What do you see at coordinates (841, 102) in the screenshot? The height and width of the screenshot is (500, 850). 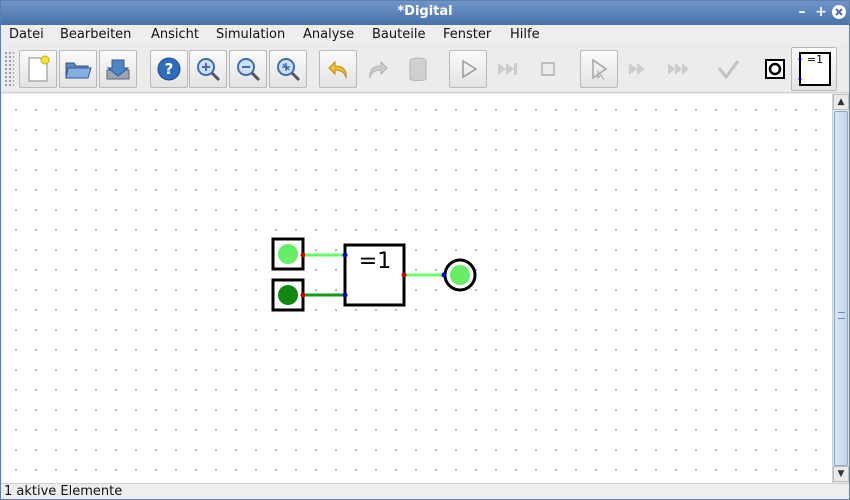 I see `scroll-up-arrow: ▲` at bounding box center [841, 102].